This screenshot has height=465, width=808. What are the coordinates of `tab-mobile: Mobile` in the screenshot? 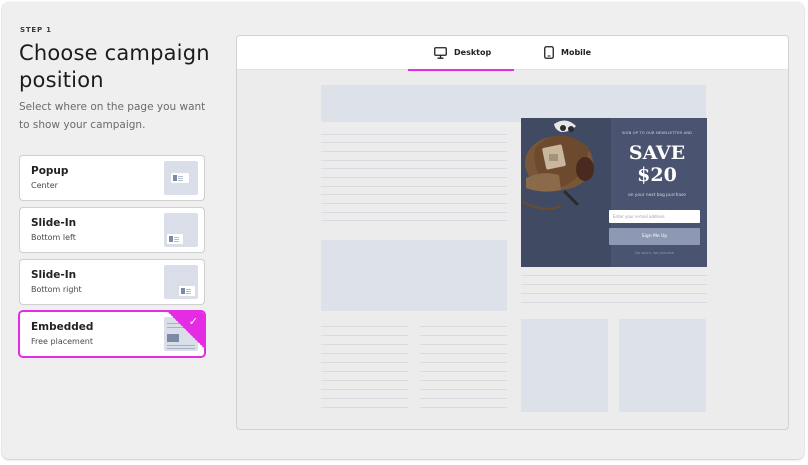 It's located at (573, 53).